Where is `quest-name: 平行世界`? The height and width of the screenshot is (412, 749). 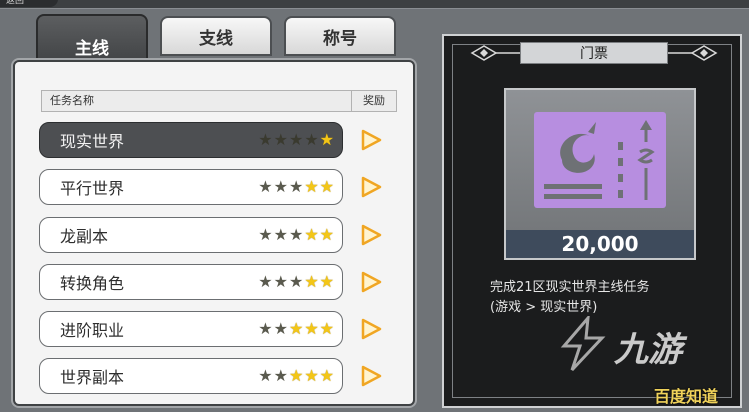
quest-name: 平行世界 is located at coordinates (92, 188).